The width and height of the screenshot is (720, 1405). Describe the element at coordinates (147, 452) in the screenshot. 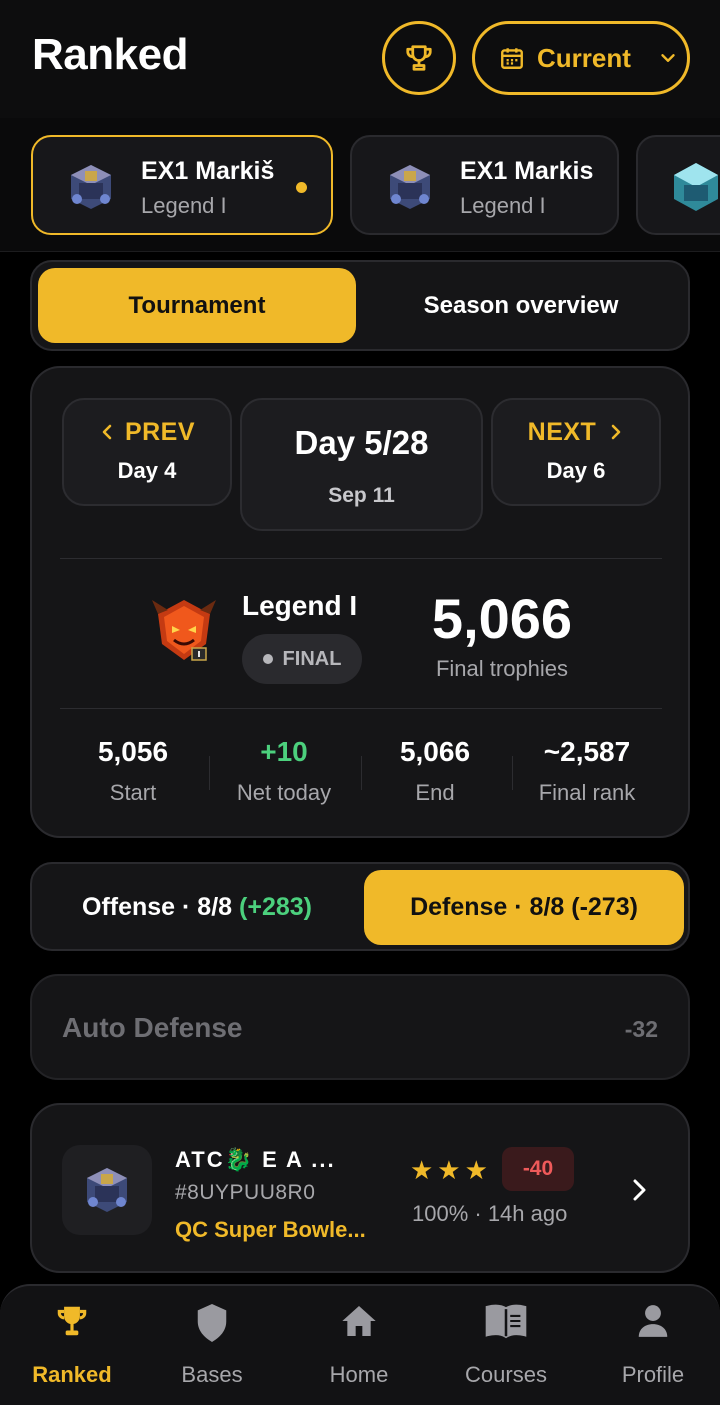

I see `prev-day-button: PREV Day 4` at that location.